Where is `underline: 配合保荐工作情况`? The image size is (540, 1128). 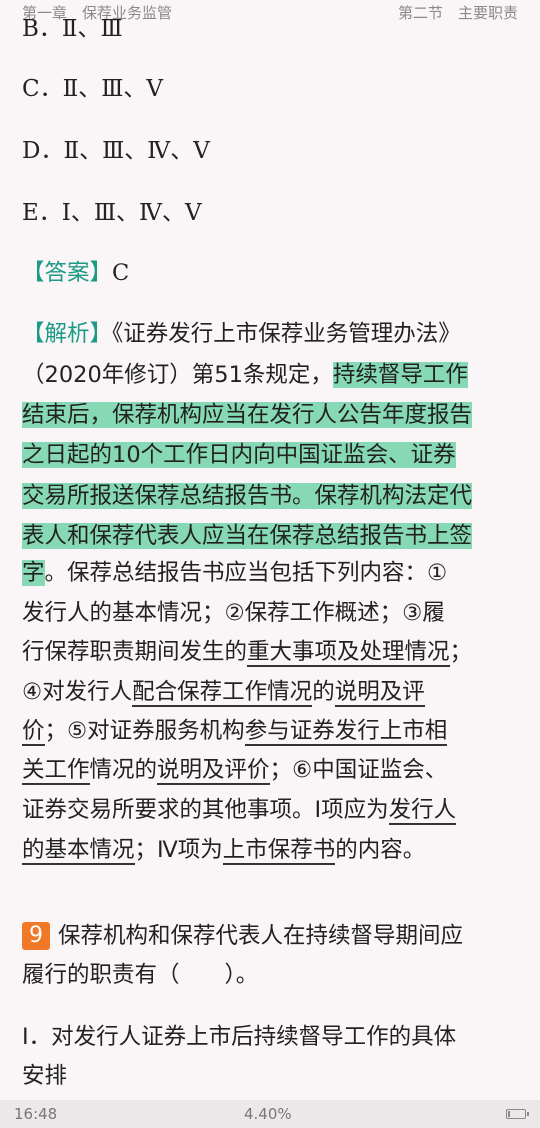
underline: 配合保荐工作情况 is located at coordinates (222, 693).